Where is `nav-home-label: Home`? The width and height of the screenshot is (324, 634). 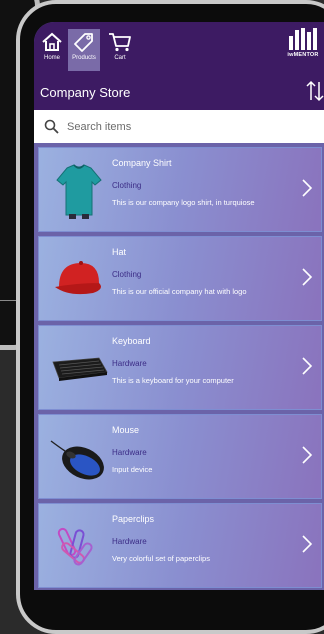 nav-home-label: Home is located at coordinates (51, 58).